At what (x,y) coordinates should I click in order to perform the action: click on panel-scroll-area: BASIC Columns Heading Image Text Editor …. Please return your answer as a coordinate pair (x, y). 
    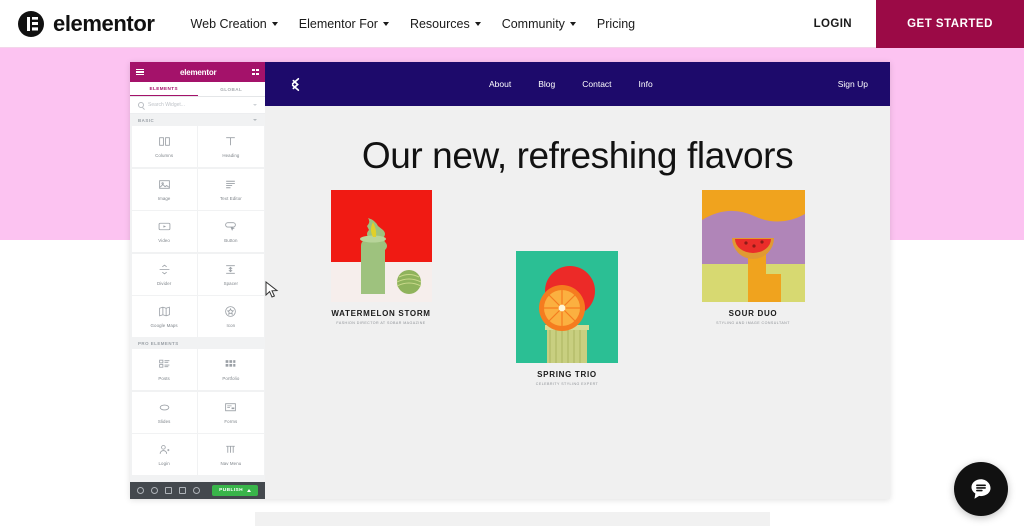
    Looking at the image, I should click on (197, 298).